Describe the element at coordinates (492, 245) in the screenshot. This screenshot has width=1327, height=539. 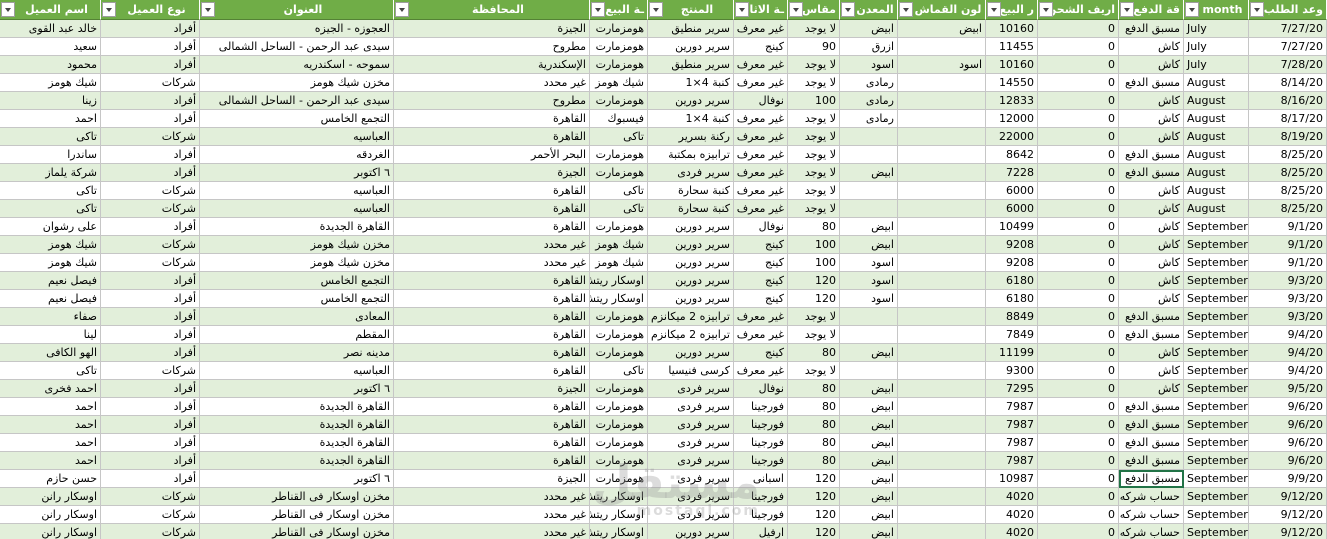
I see `table-cell: غير محدد` at that location.